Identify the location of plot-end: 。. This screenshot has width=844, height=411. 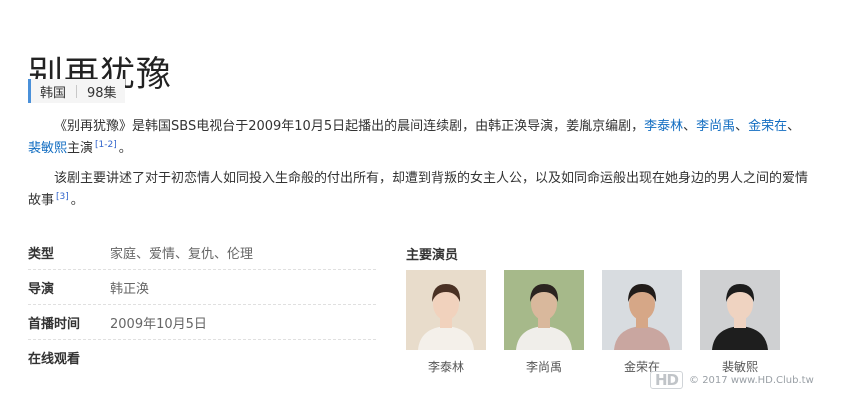
(77, 200).